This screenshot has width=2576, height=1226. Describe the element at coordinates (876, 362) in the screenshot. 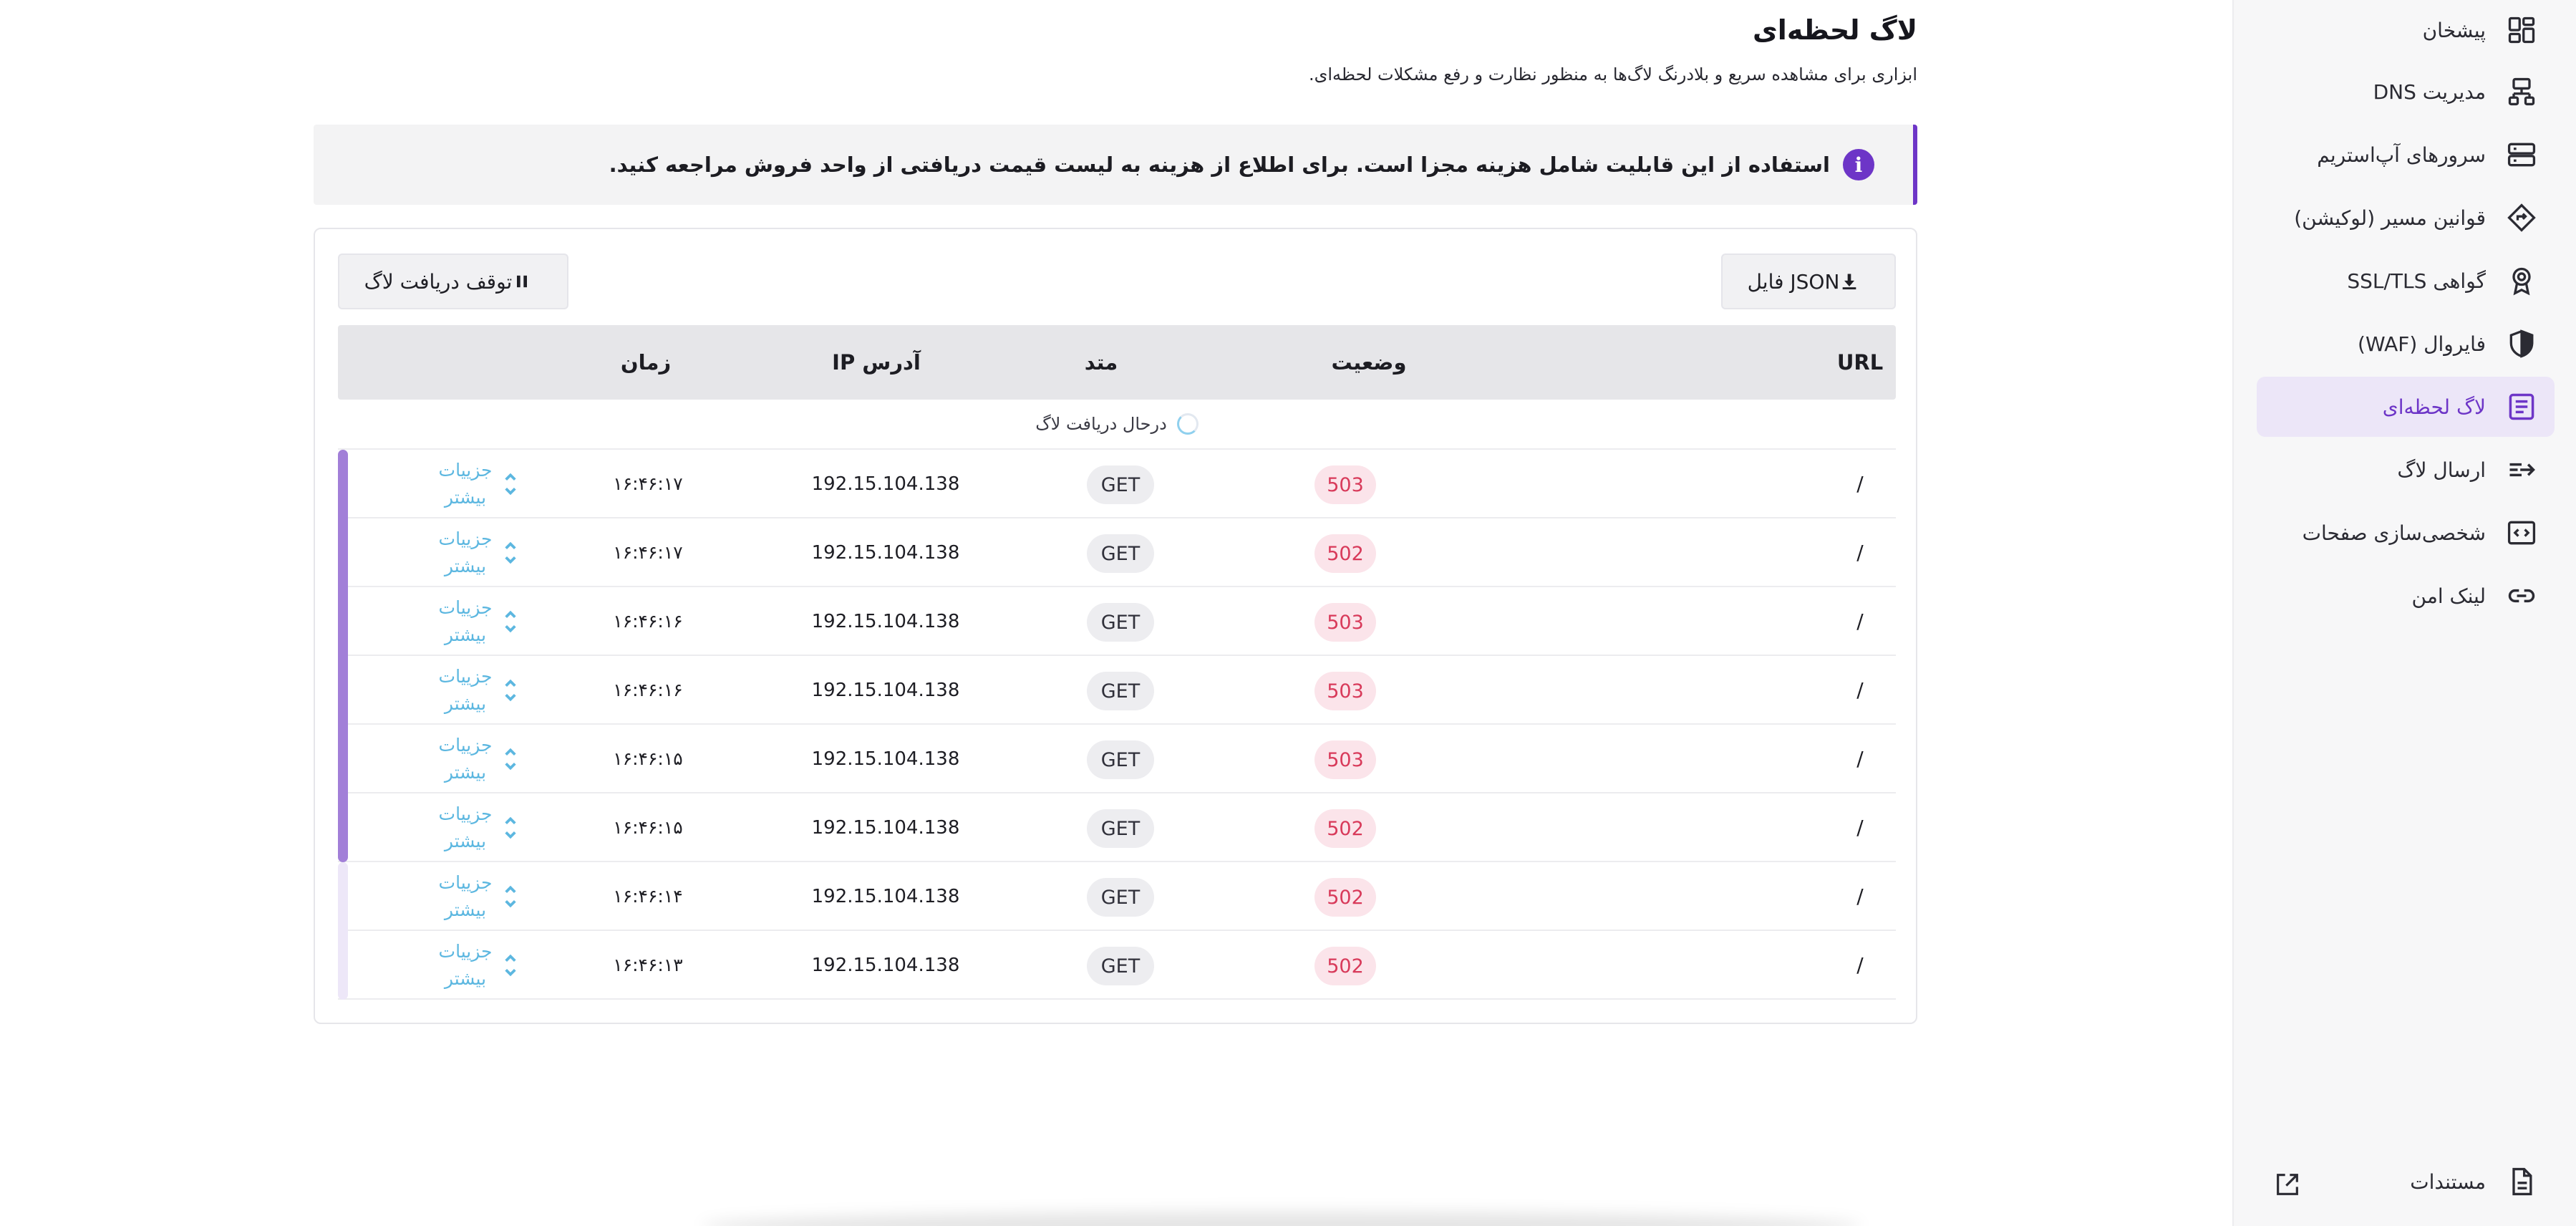

I see `column-ip: آدرس IP` at that location.